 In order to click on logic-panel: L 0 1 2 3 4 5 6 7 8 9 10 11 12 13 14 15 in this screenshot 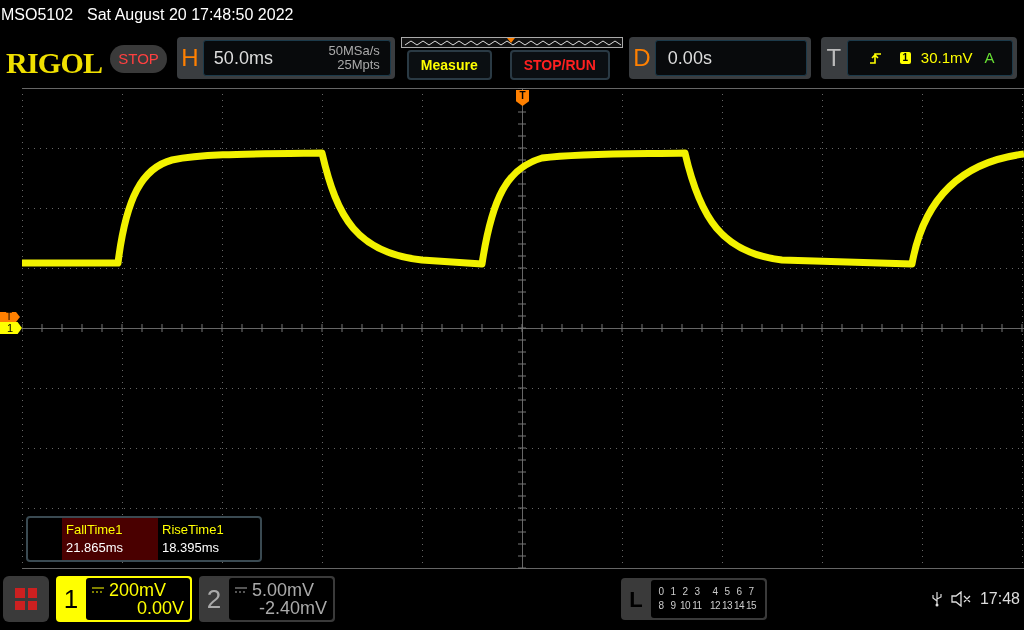, I will do `click(694, 599)`.